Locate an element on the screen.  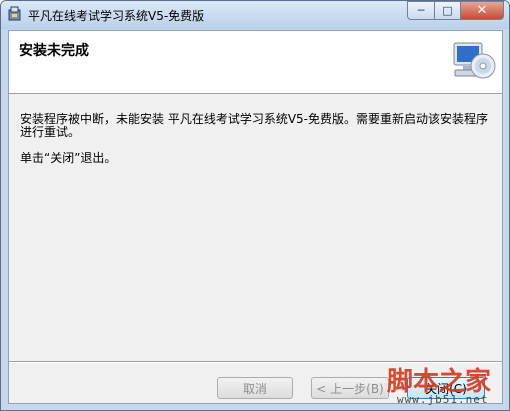
title-bar: 平凡在线考试学习系统V5-免费版 ─ □ ✕ is located at coordinates (255, 15).